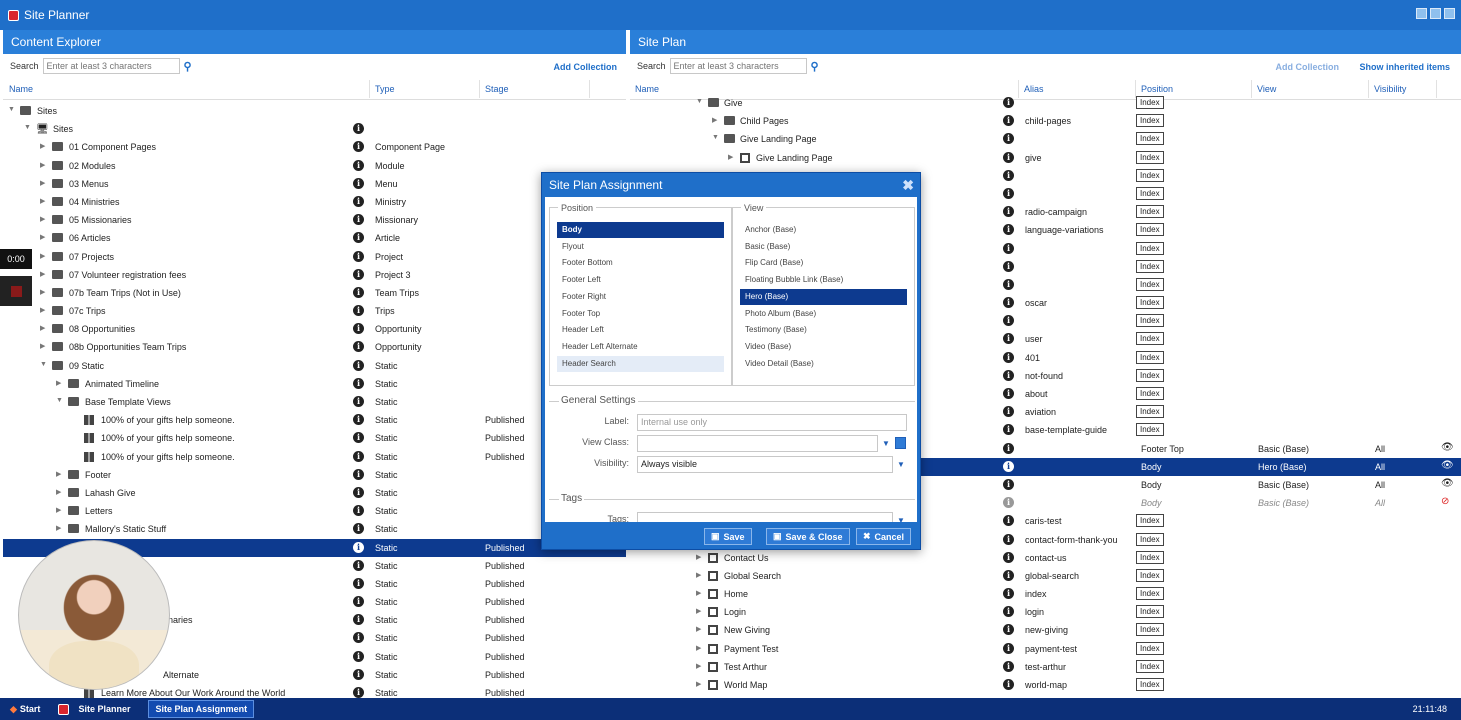  I want to click on table-row: ▶ 06 Articles i Article, so click(314, 238).